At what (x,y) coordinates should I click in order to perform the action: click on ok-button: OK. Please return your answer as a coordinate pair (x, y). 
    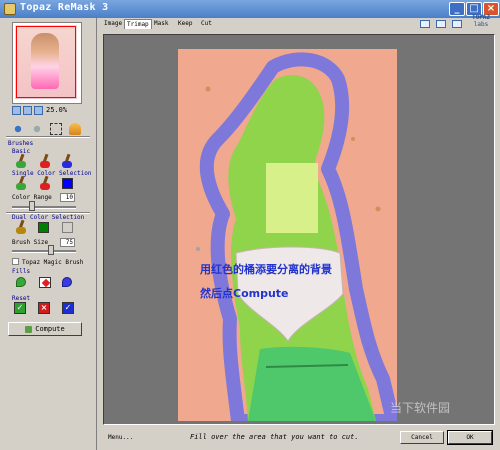
    Looking at the image, I should click on (470, 437).